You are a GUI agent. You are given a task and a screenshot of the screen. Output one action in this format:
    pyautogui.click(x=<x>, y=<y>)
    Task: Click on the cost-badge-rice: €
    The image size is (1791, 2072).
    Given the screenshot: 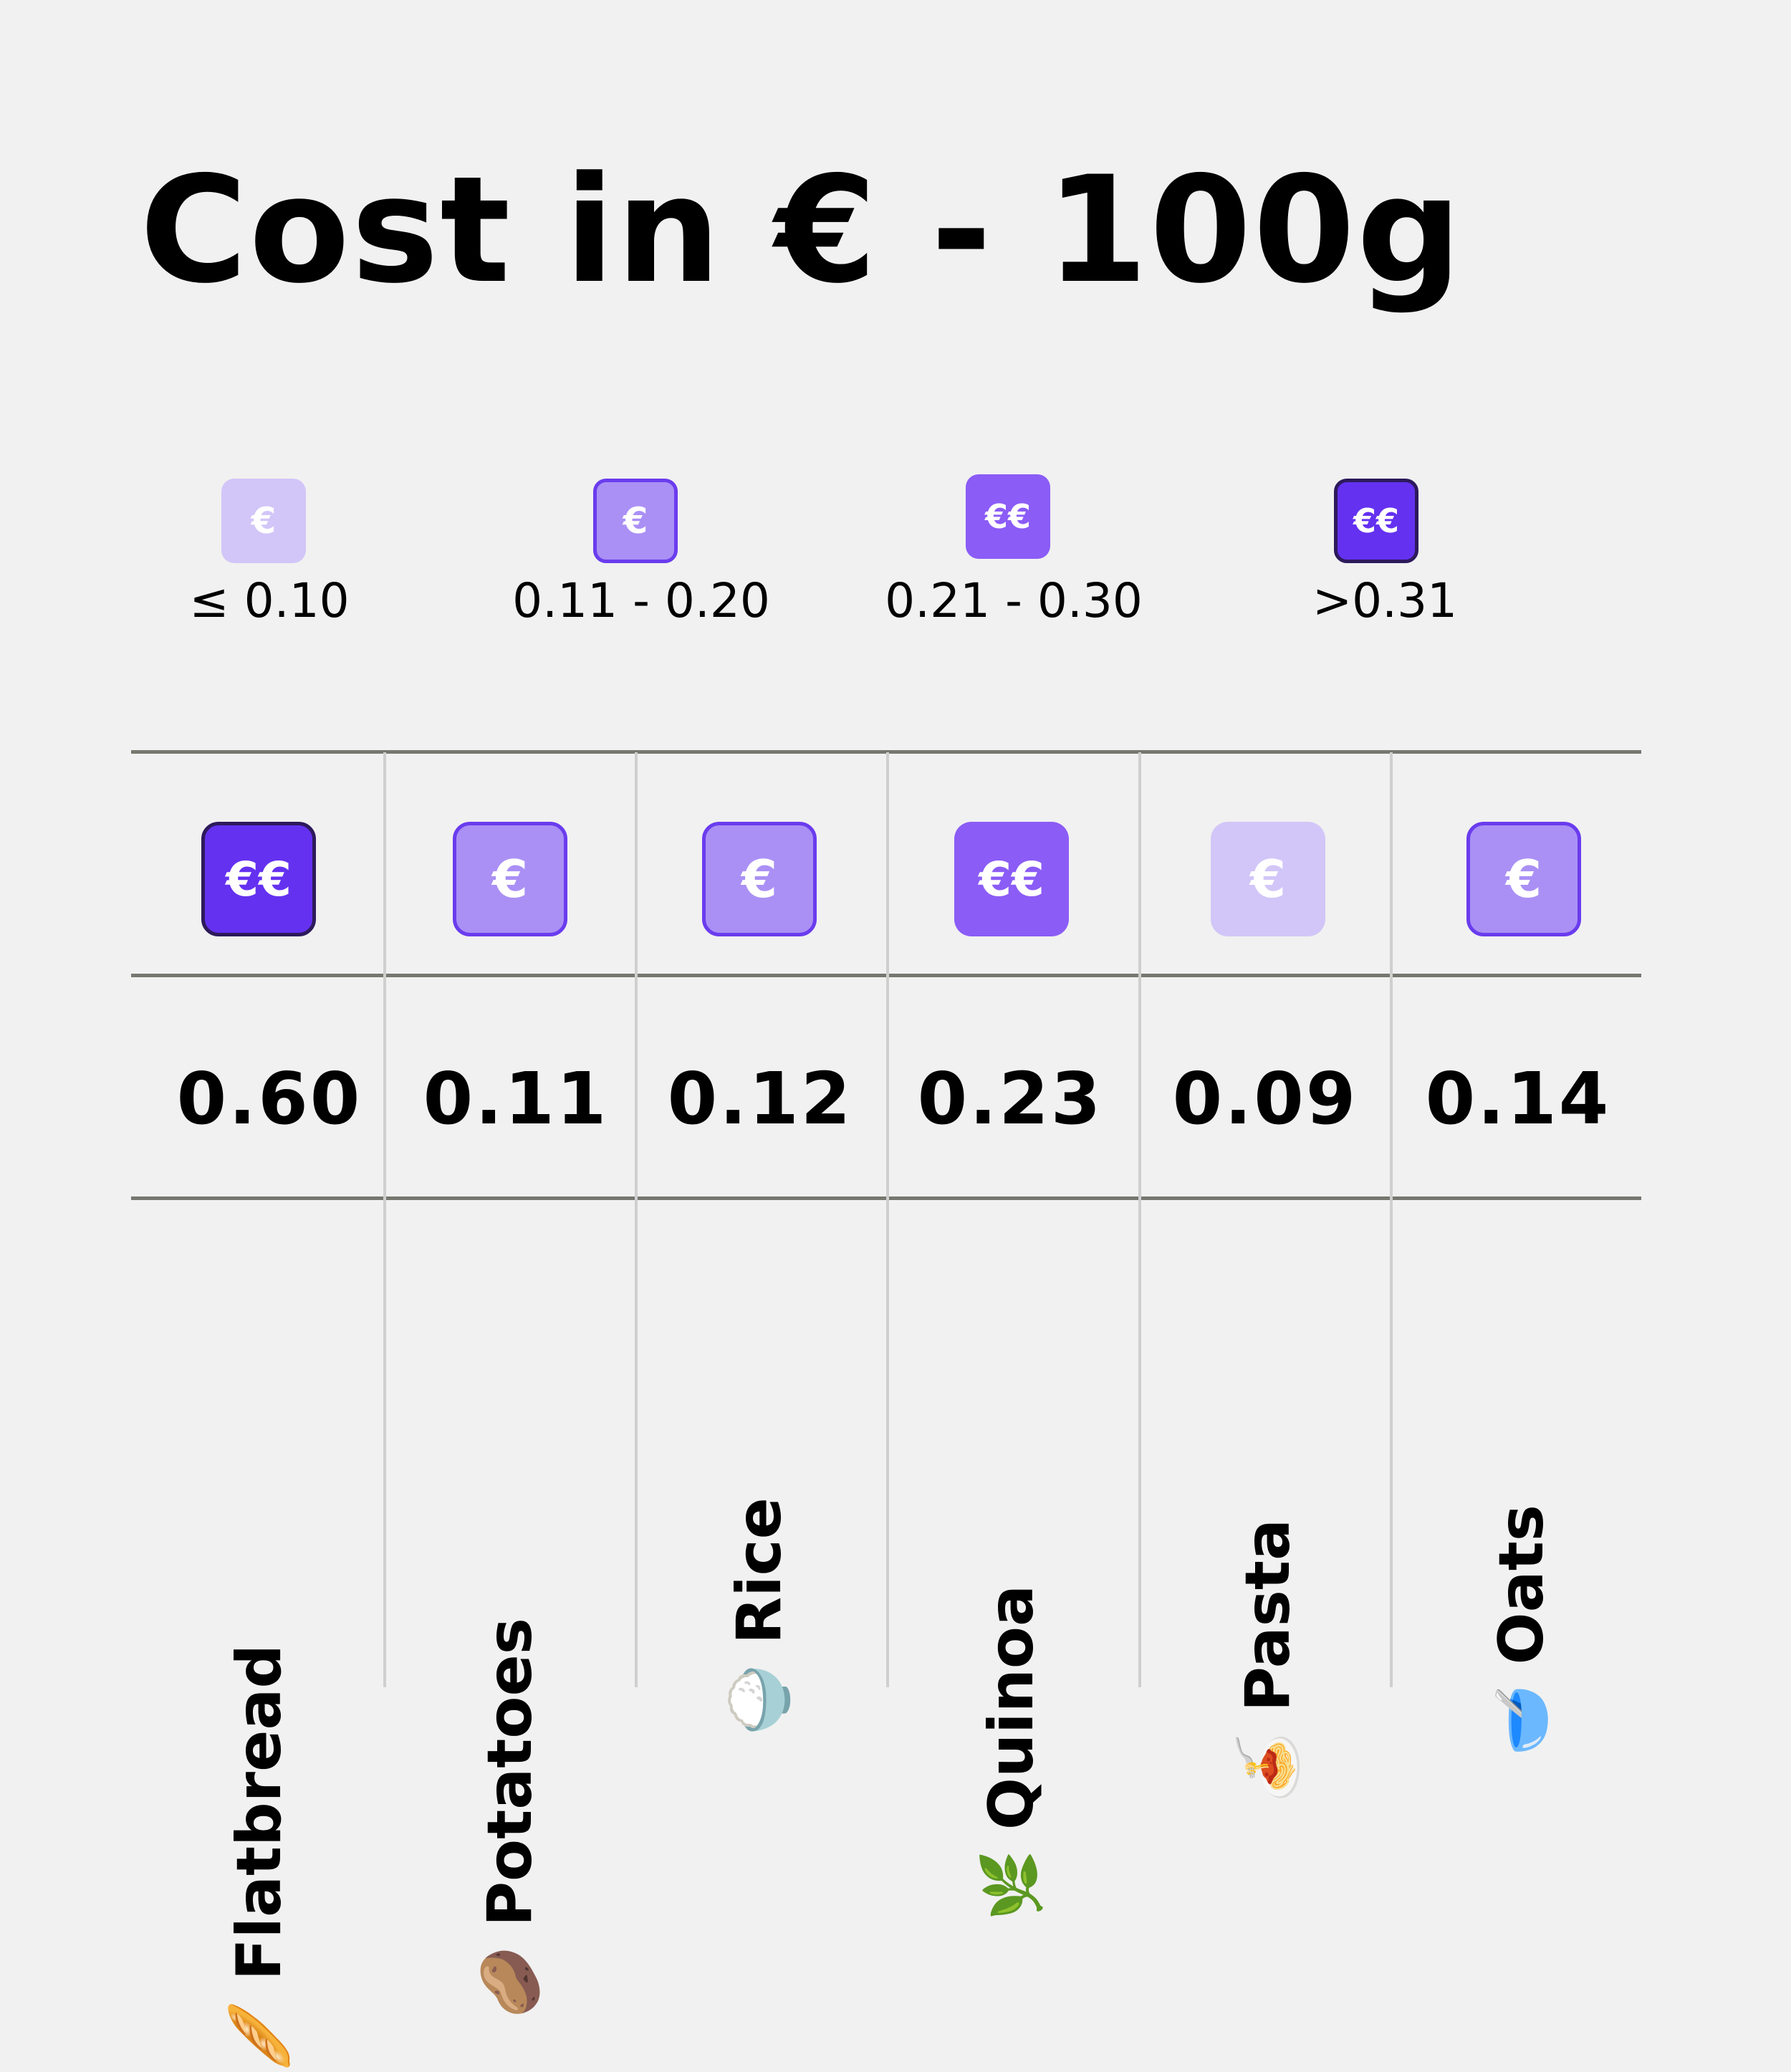 What is the action you would take?
    pyautogui.click(x=760, y=879)
    